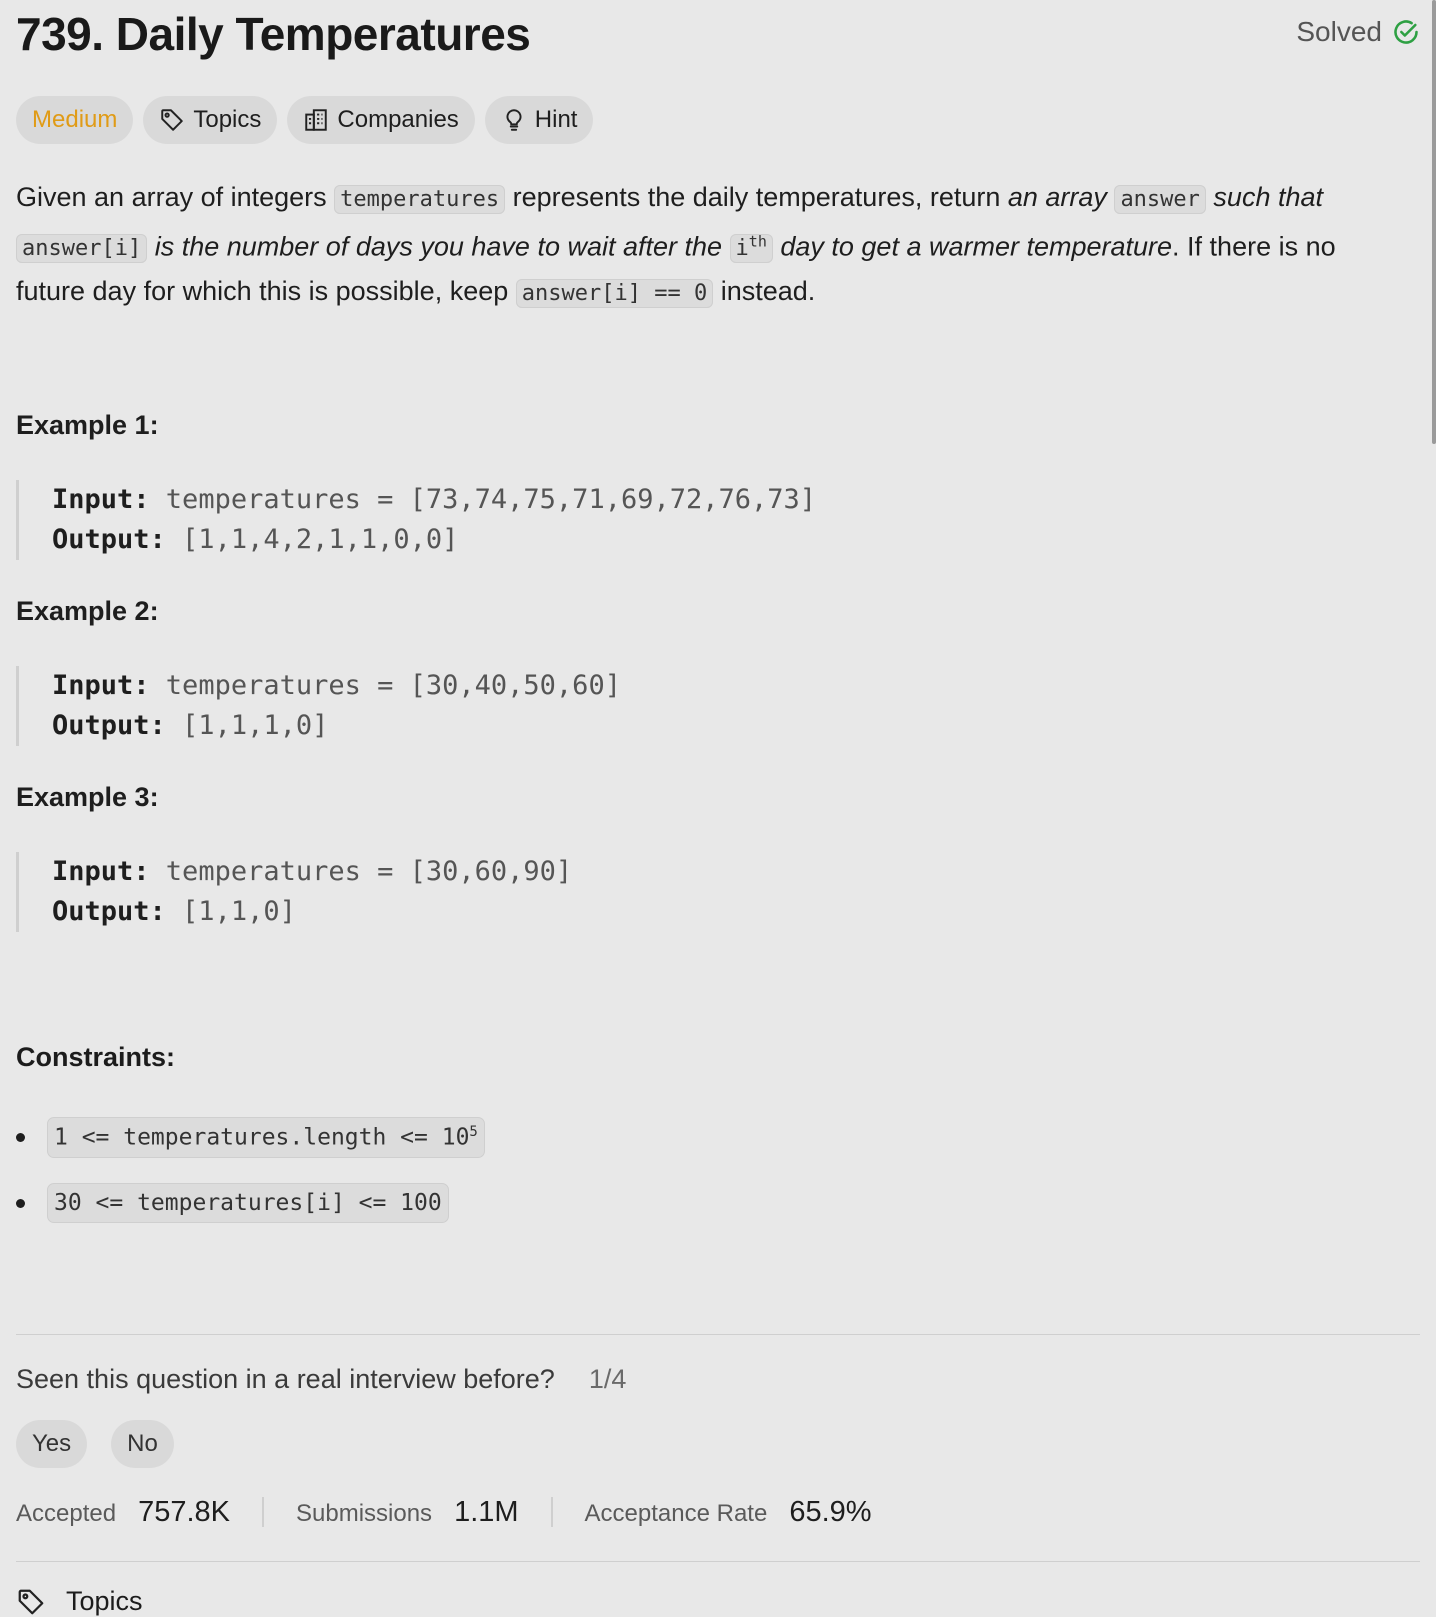 This screenshot has width=1436, height=1617. I want to click on exponent: 5, so click(473, 1132).